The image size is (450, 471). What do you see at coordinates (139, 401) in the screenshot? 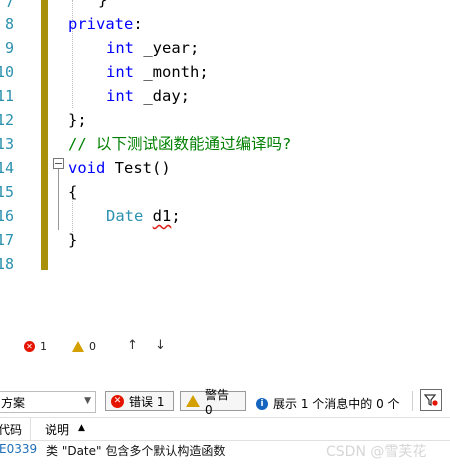
I see `errors-filter-button: ✕ 错误 1` at bounding box center [139, 401].